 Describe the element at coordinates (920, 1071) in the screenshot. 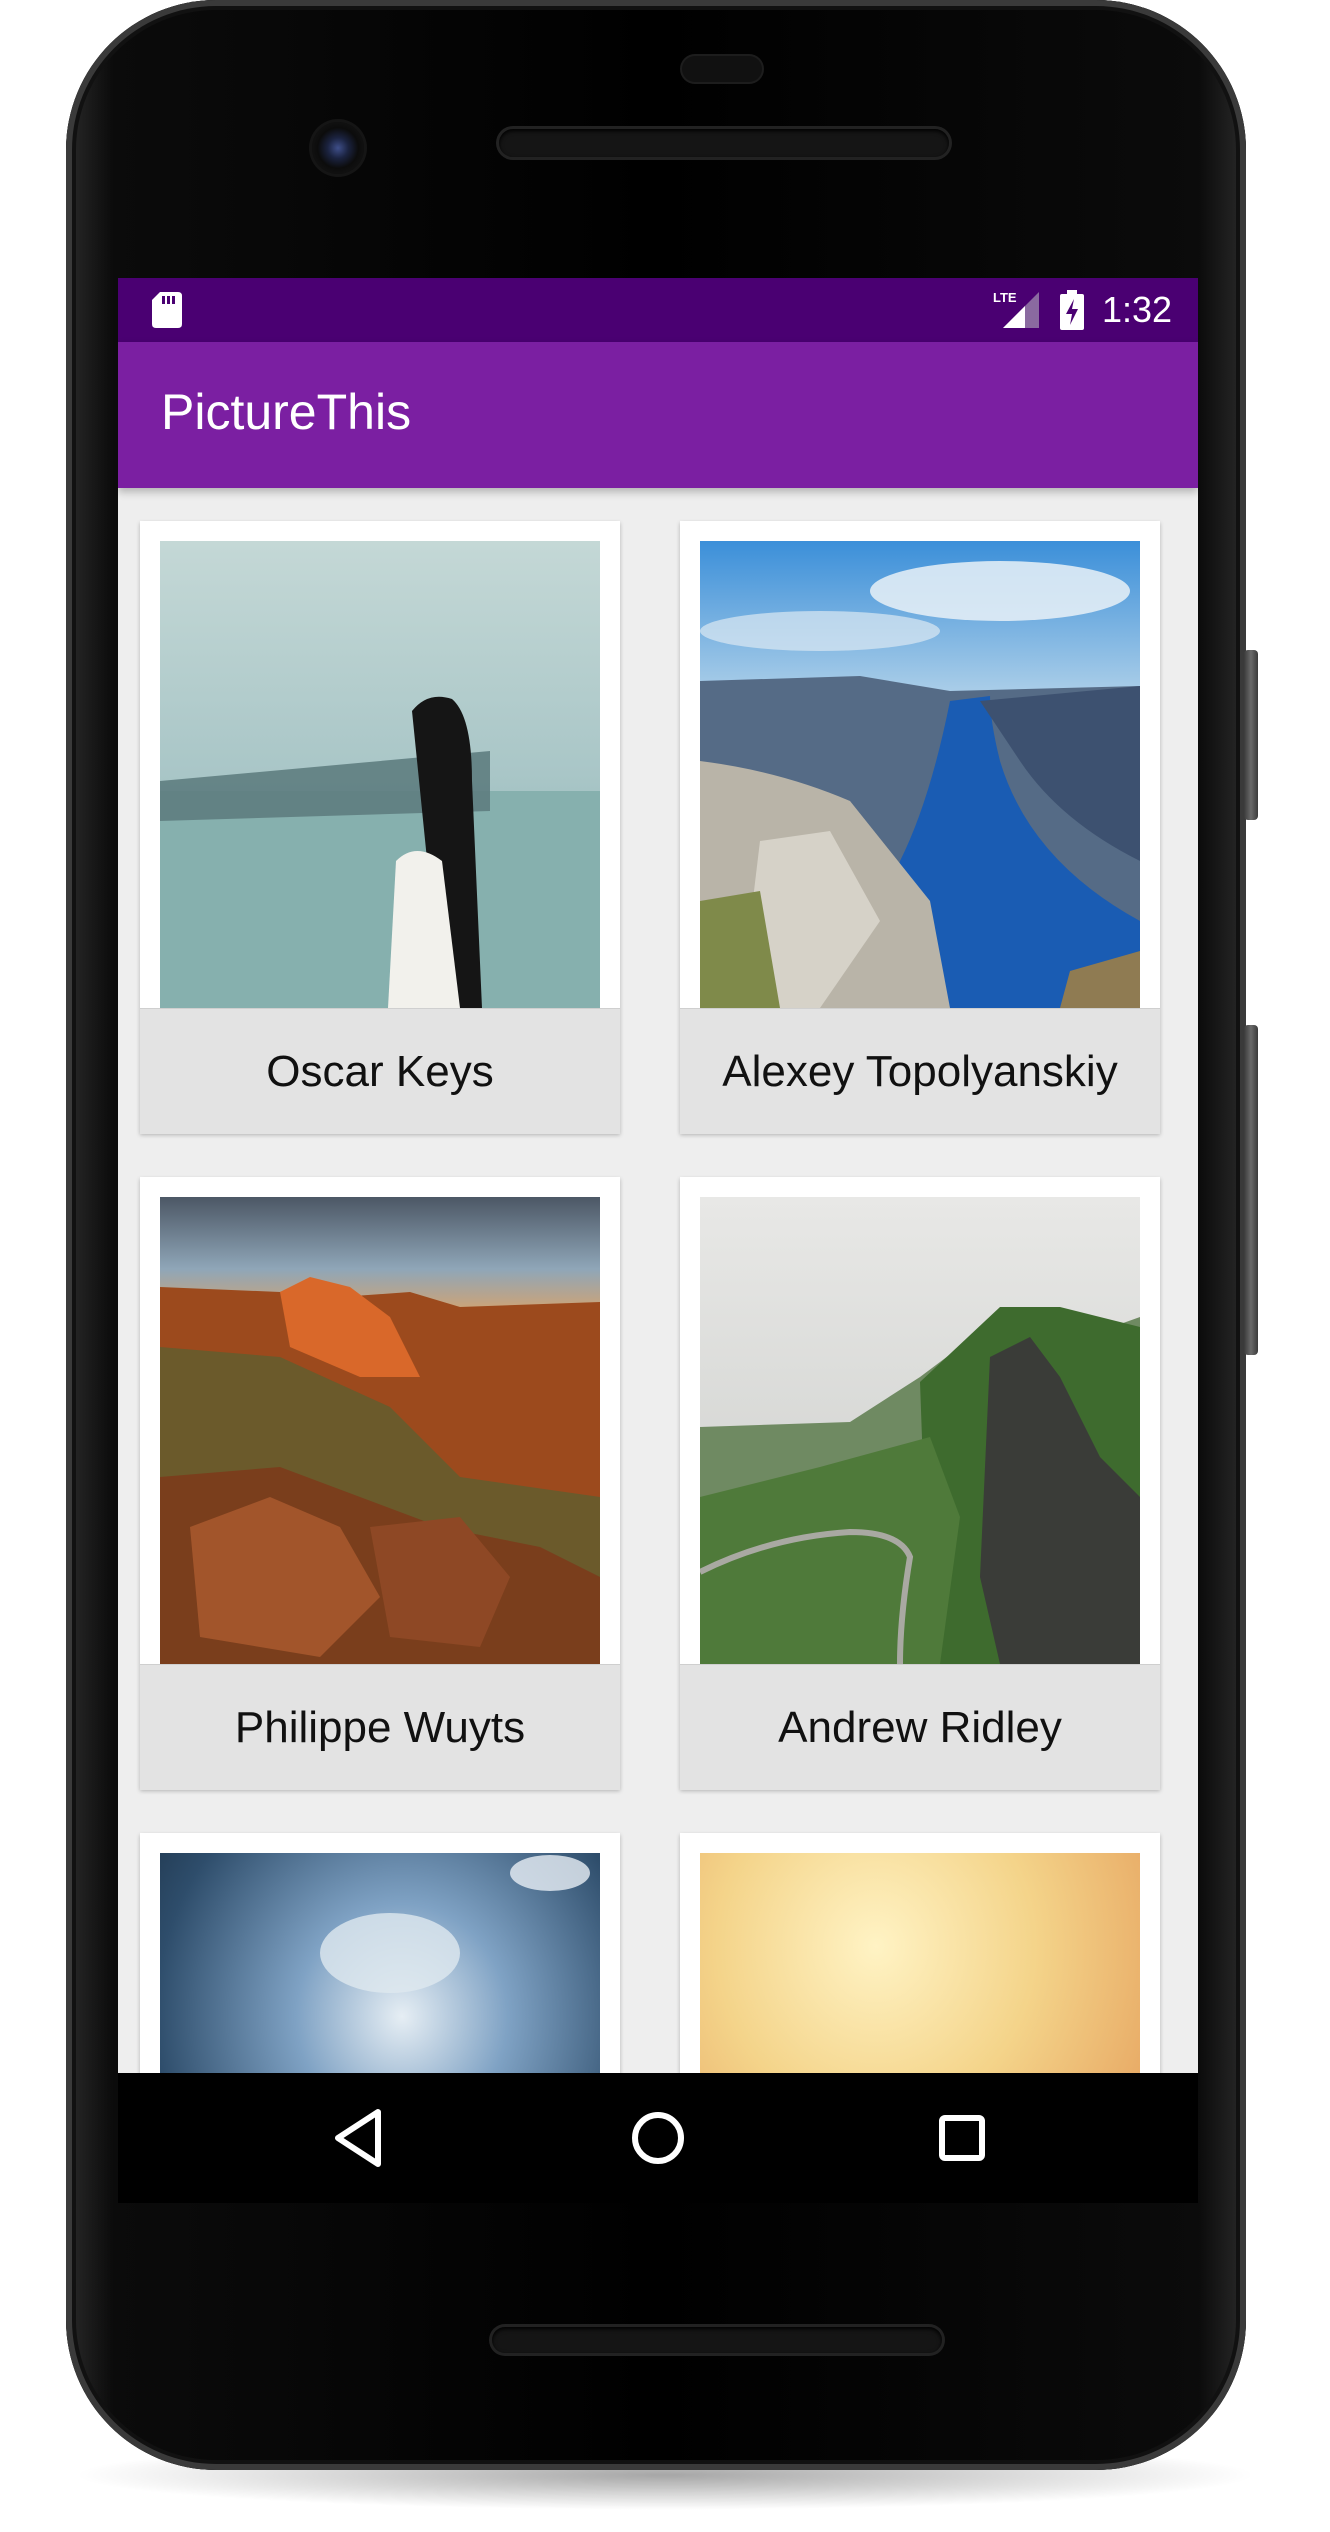

I see `photo-author-label: Alexey Topolyanskiy` at that location.